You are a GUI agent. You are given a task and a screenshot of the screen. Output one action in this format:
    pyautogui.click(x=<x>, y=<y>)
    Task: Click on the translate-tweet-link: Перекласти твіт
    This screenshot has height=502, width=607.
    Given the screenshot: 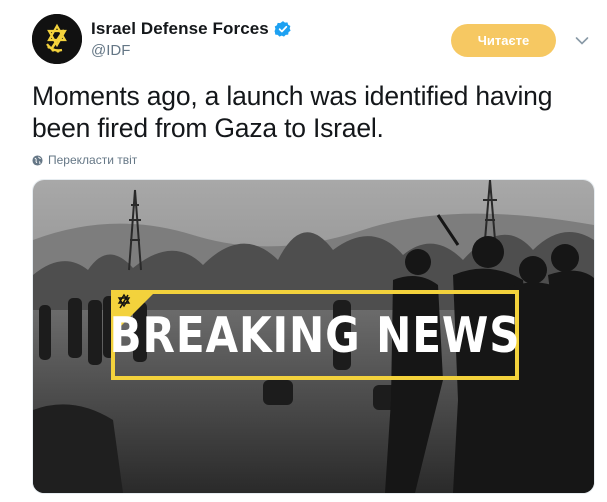 What is the action you would take?
    pyautogui.click(x=84, y=160)
    